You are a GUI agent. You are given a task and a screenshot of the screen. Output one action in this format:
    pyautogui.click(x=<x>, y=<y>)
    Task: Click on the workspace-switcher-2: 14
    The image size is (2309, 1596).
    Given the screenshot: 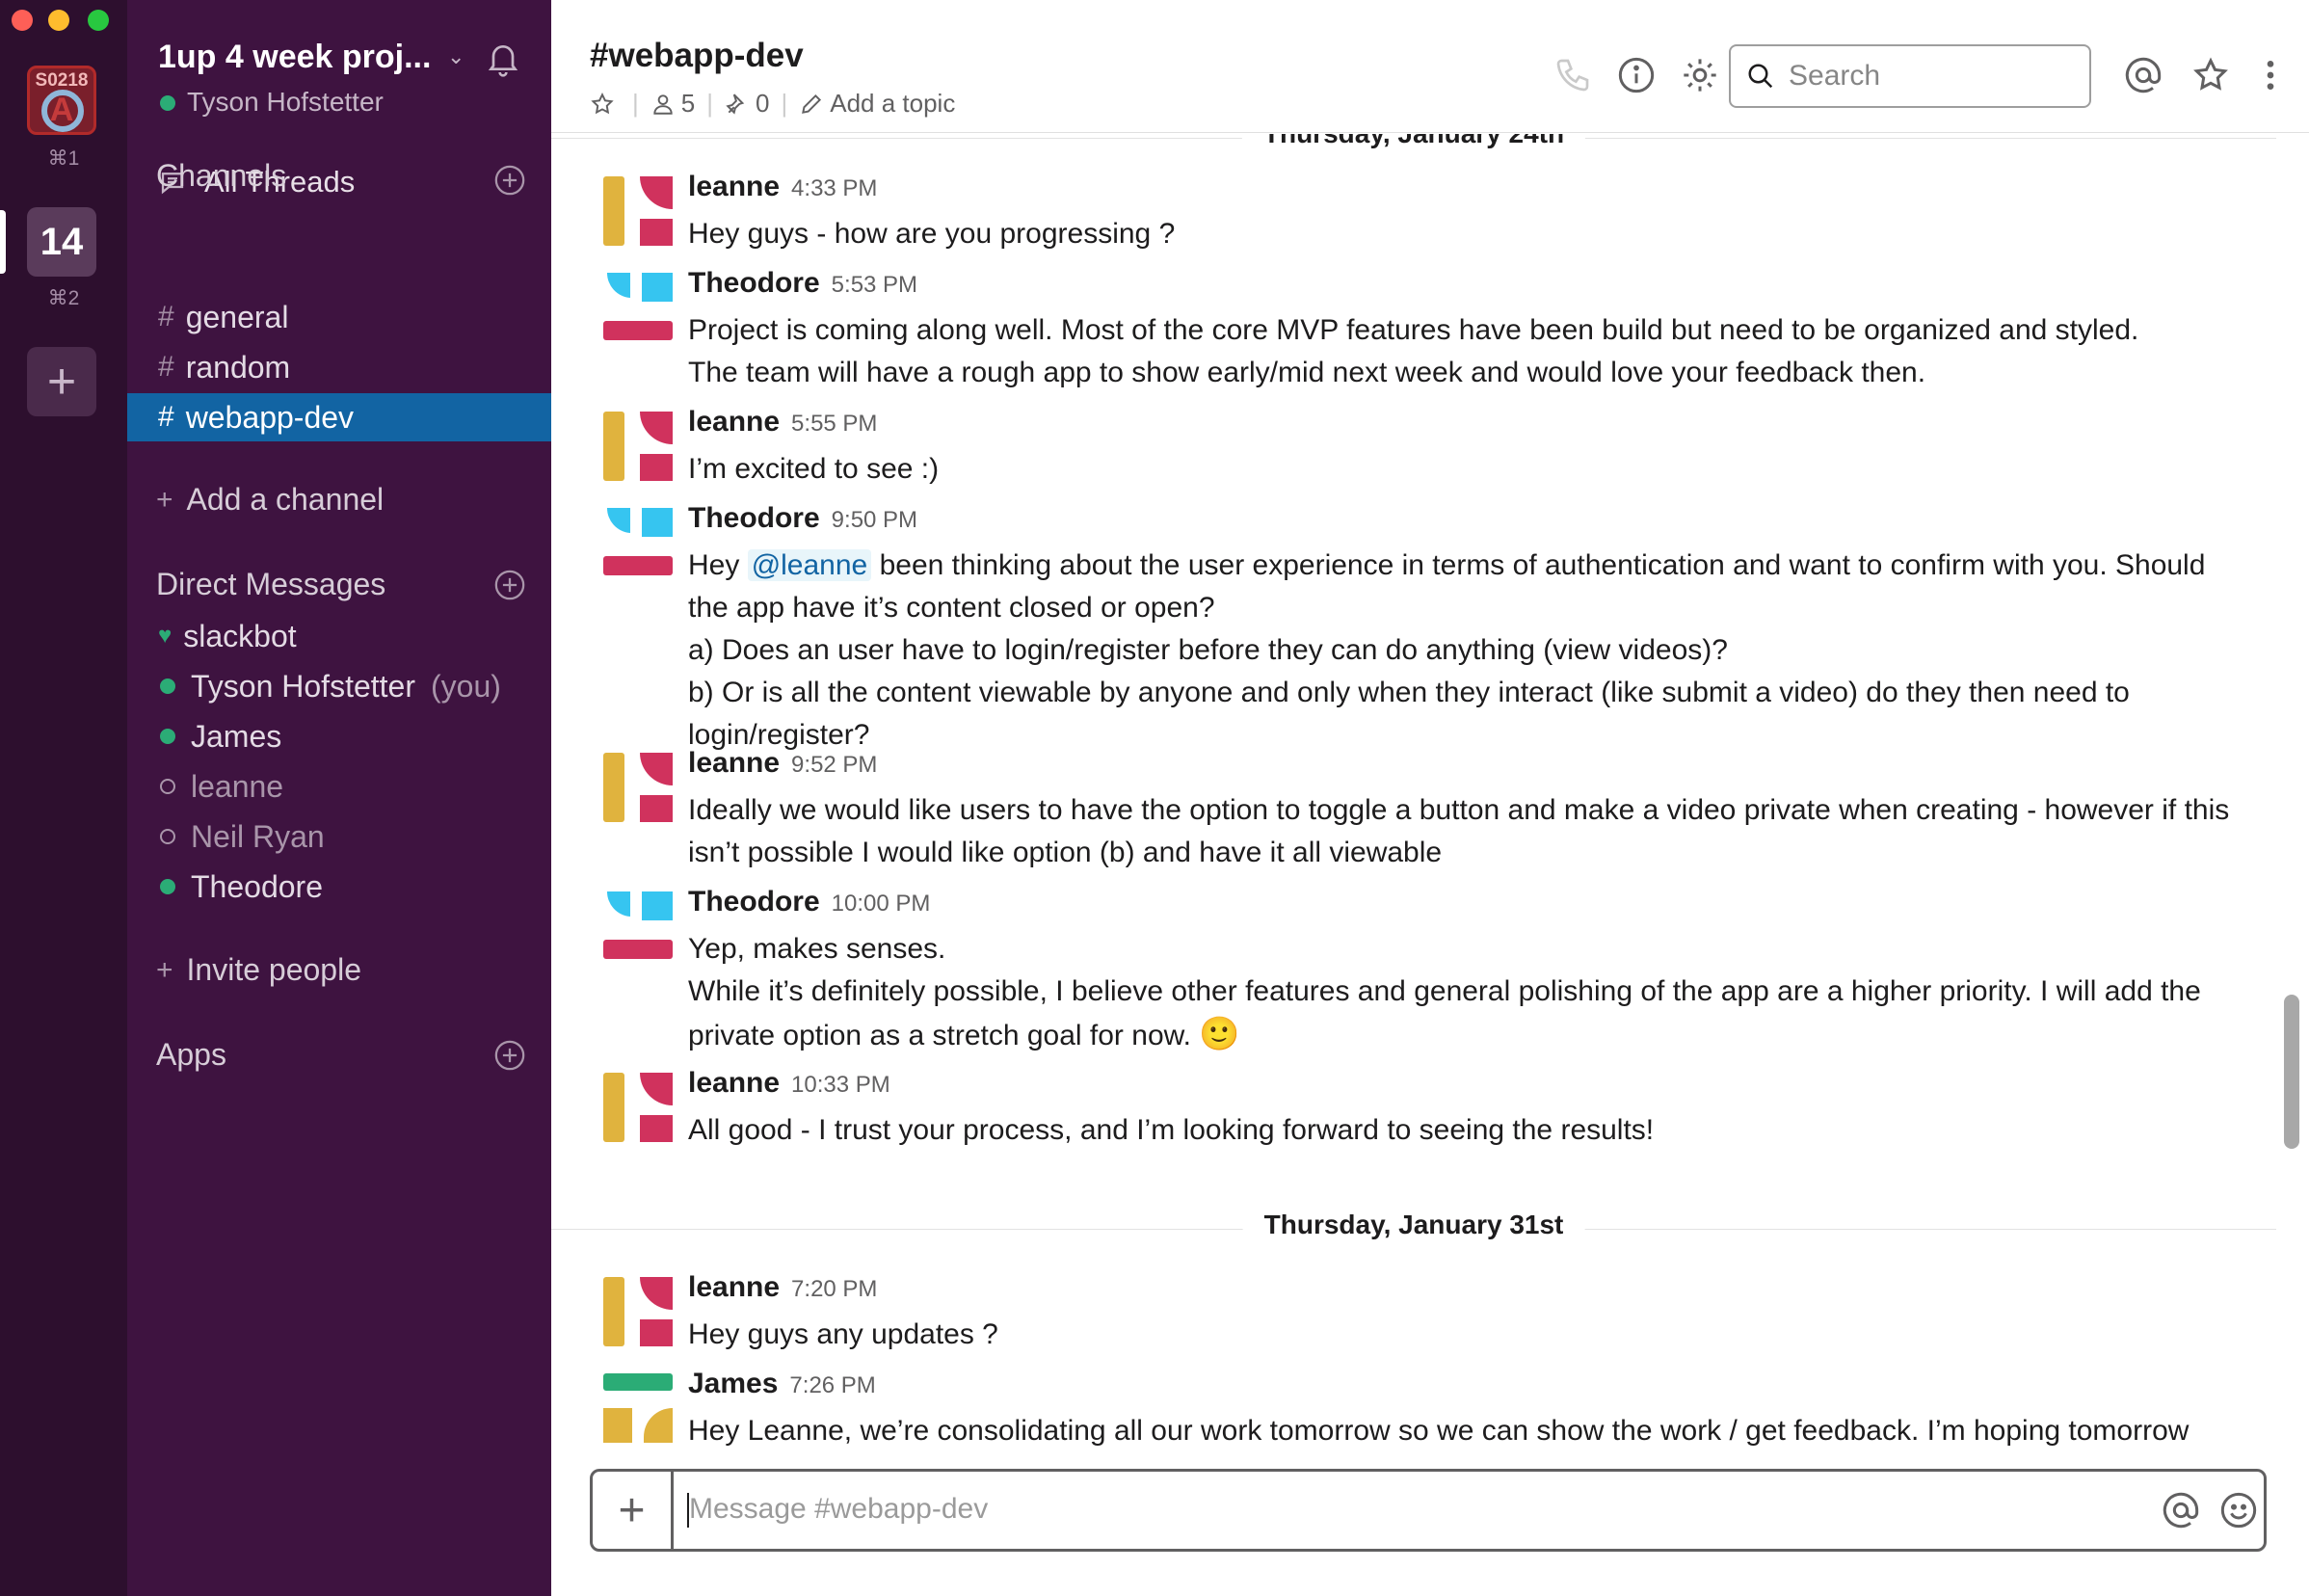 What is the action you would take?
    pyautogui.click(x=62, y=242)
    